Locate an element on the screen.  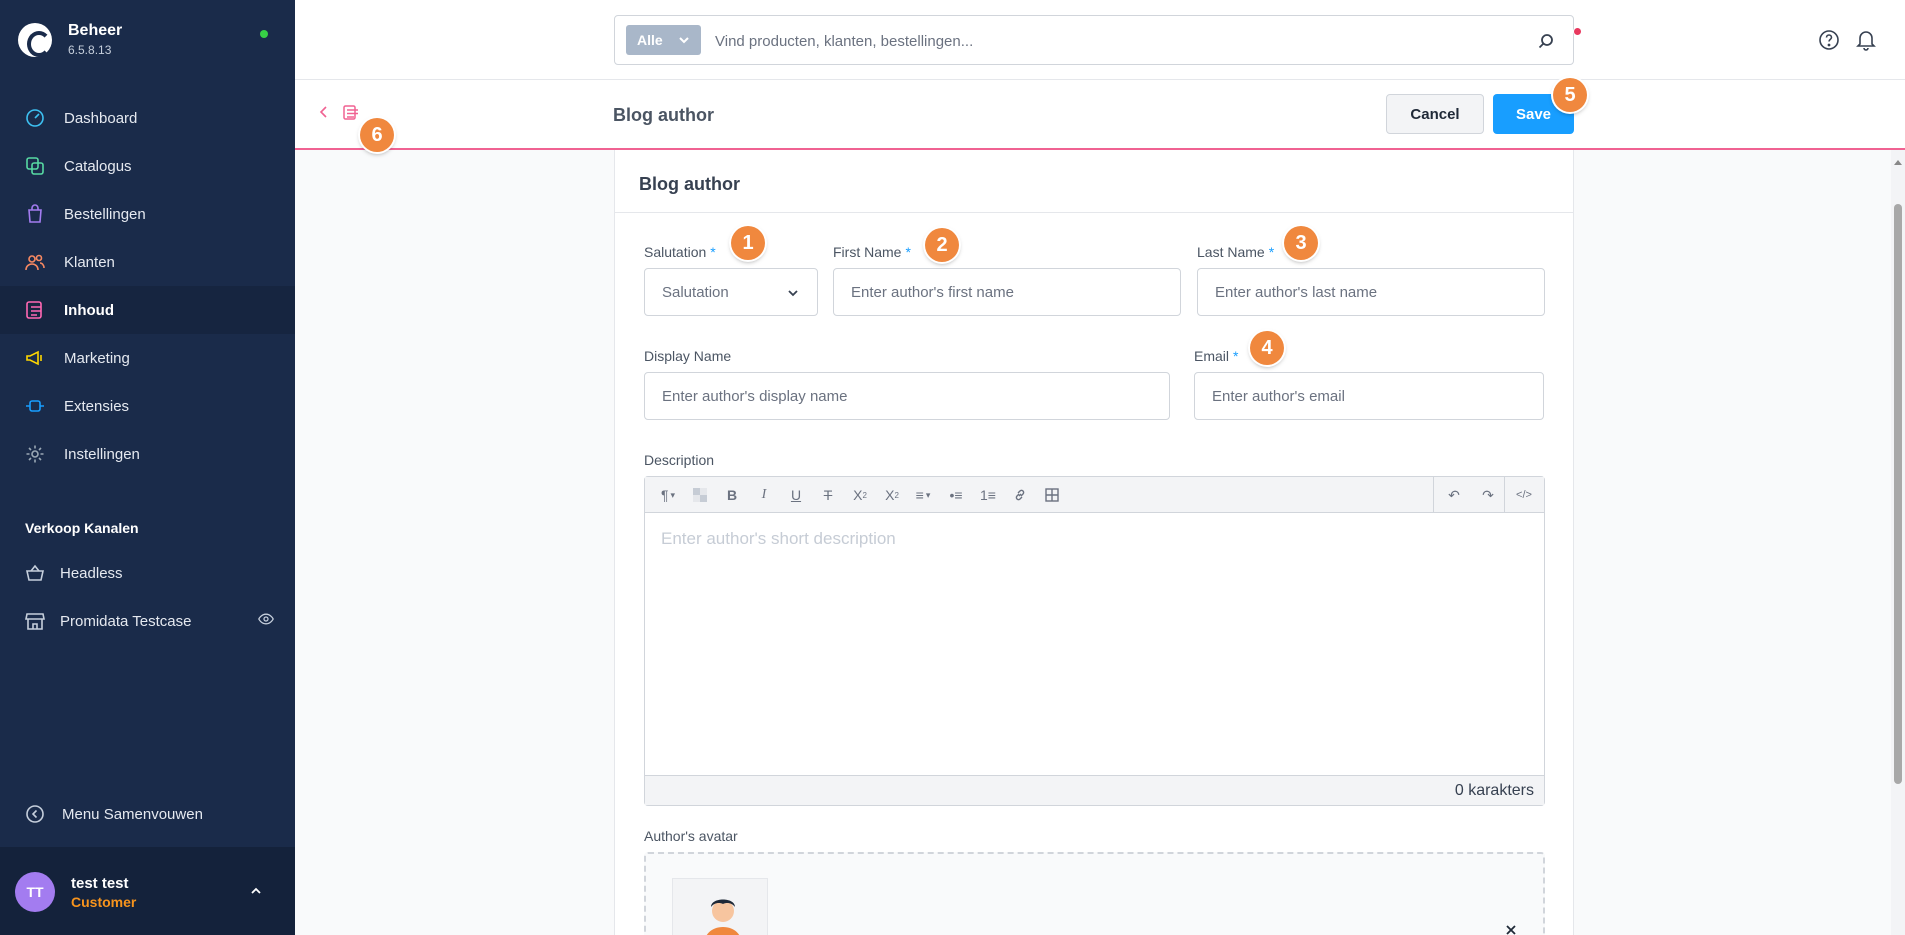
character-count: 0 karakters is located at coordinates (1094, 790).